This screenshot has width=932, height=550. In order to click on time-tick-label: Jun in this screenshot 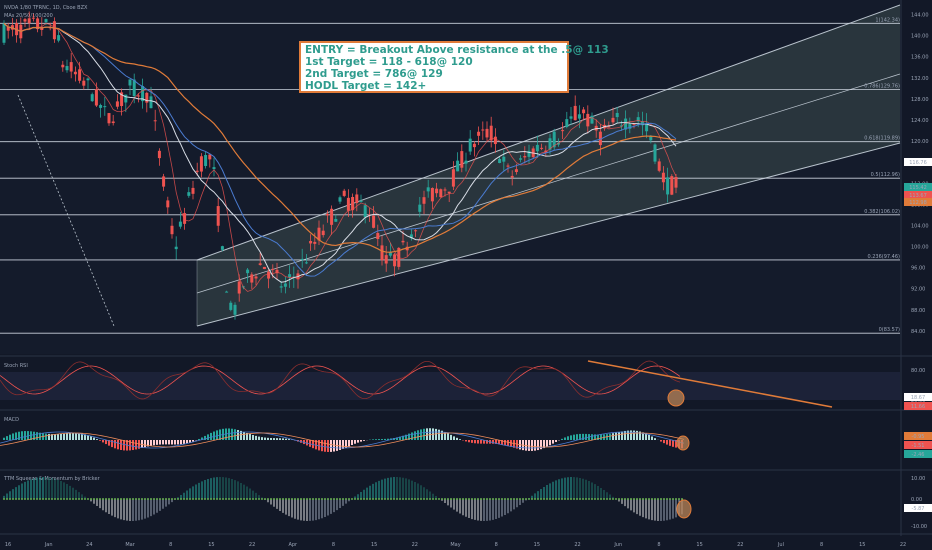, I will do `click(617, 545)`.